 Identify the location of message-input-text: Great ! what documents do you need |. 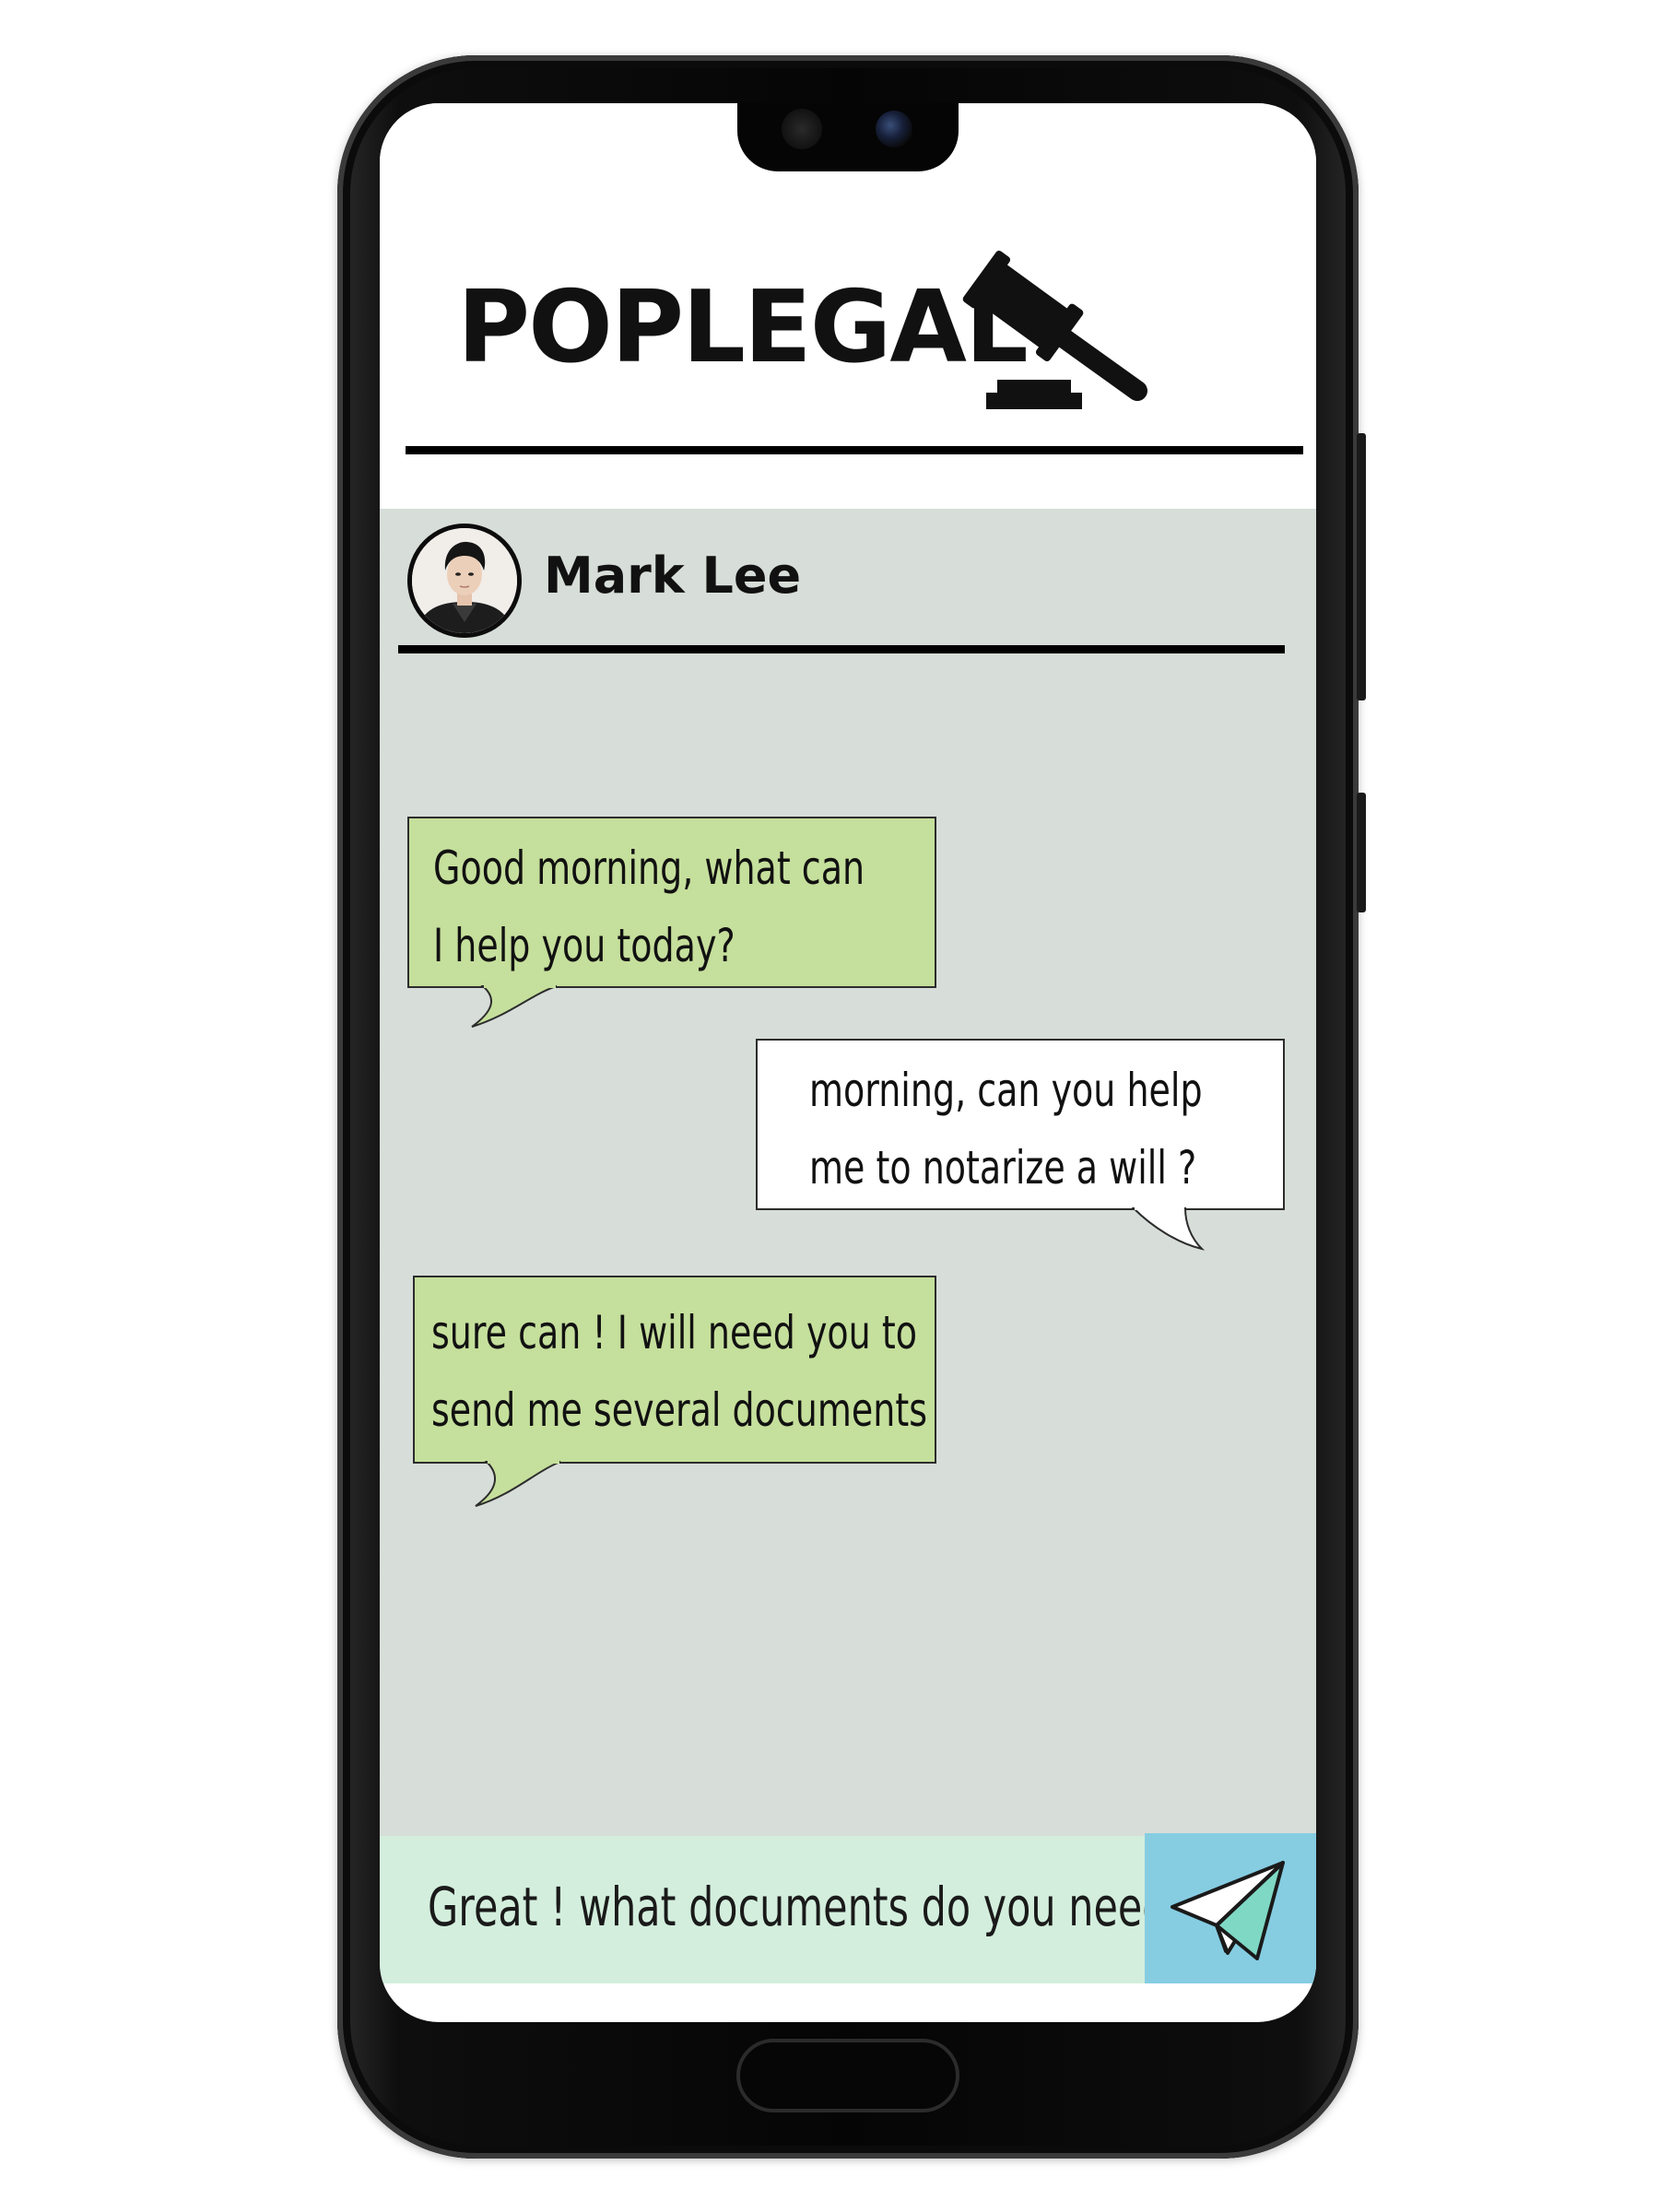
(811, 1907).